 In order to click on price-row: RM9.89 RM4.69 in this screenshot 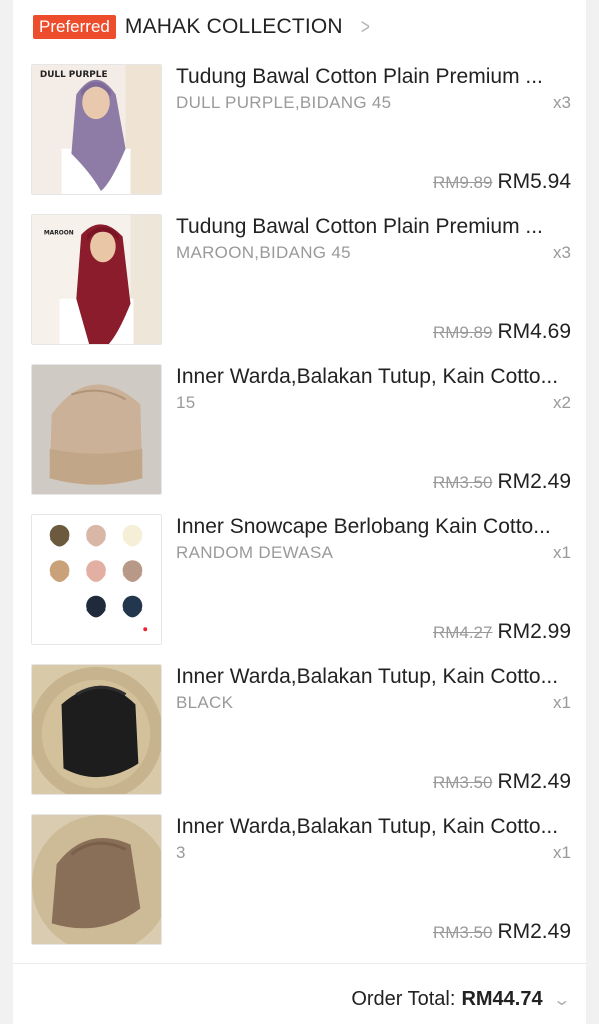, I will do `click(502, 332)`.